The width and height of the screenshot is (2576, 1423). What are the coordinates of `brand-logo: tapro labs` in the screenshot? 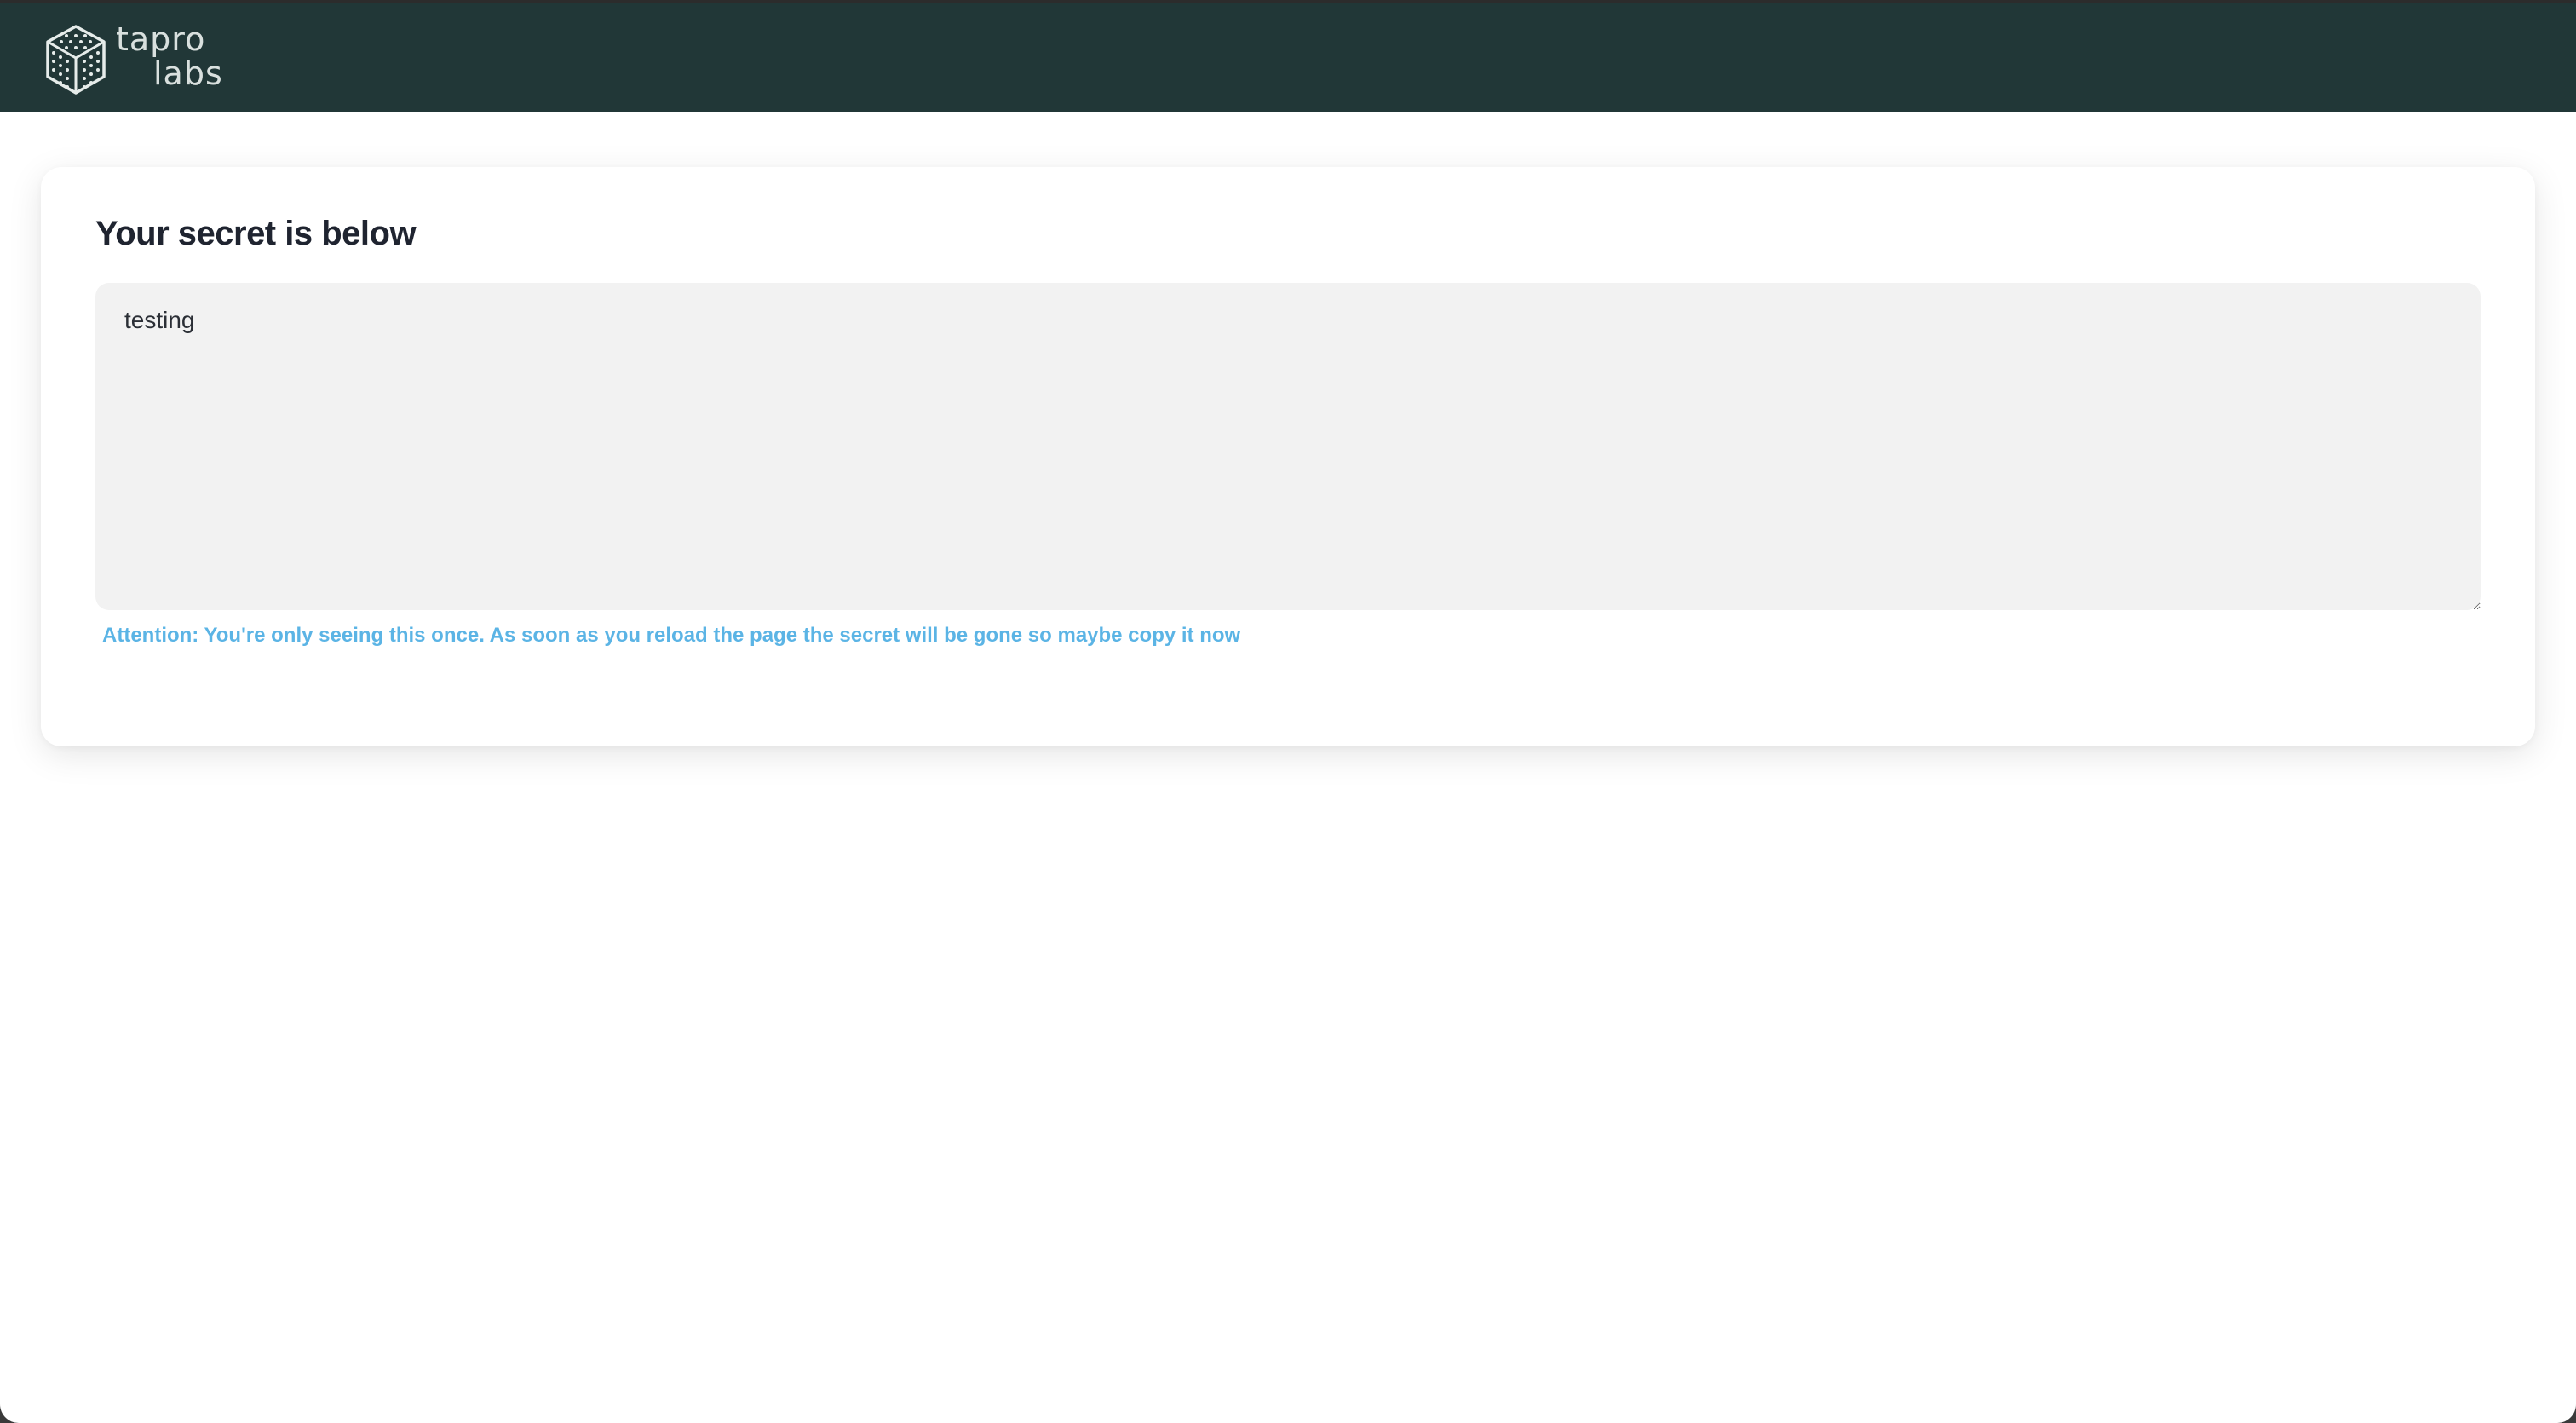 It's located at (138, 60).